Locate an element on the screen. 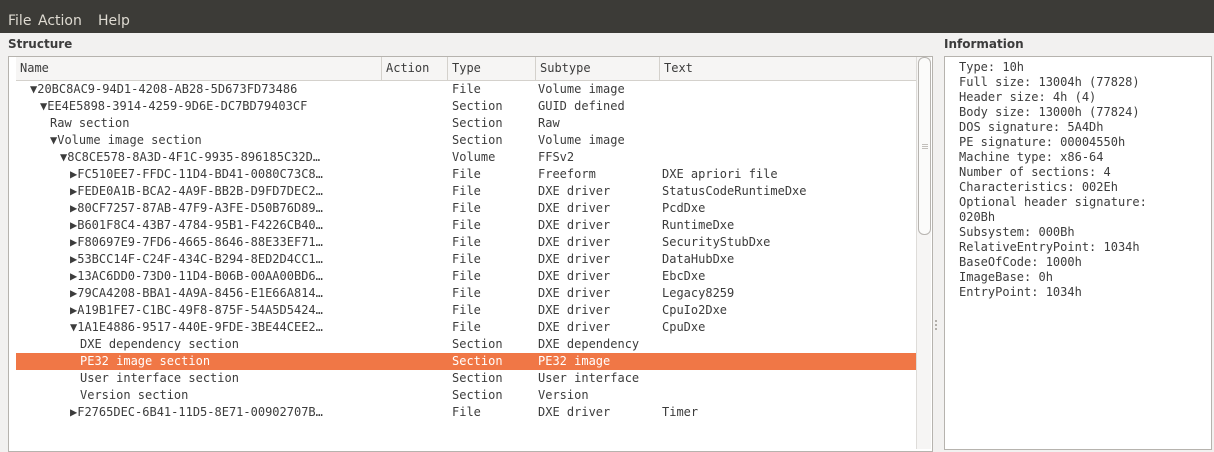  info-line: Type: 10h is located at coordinates (992, 67).